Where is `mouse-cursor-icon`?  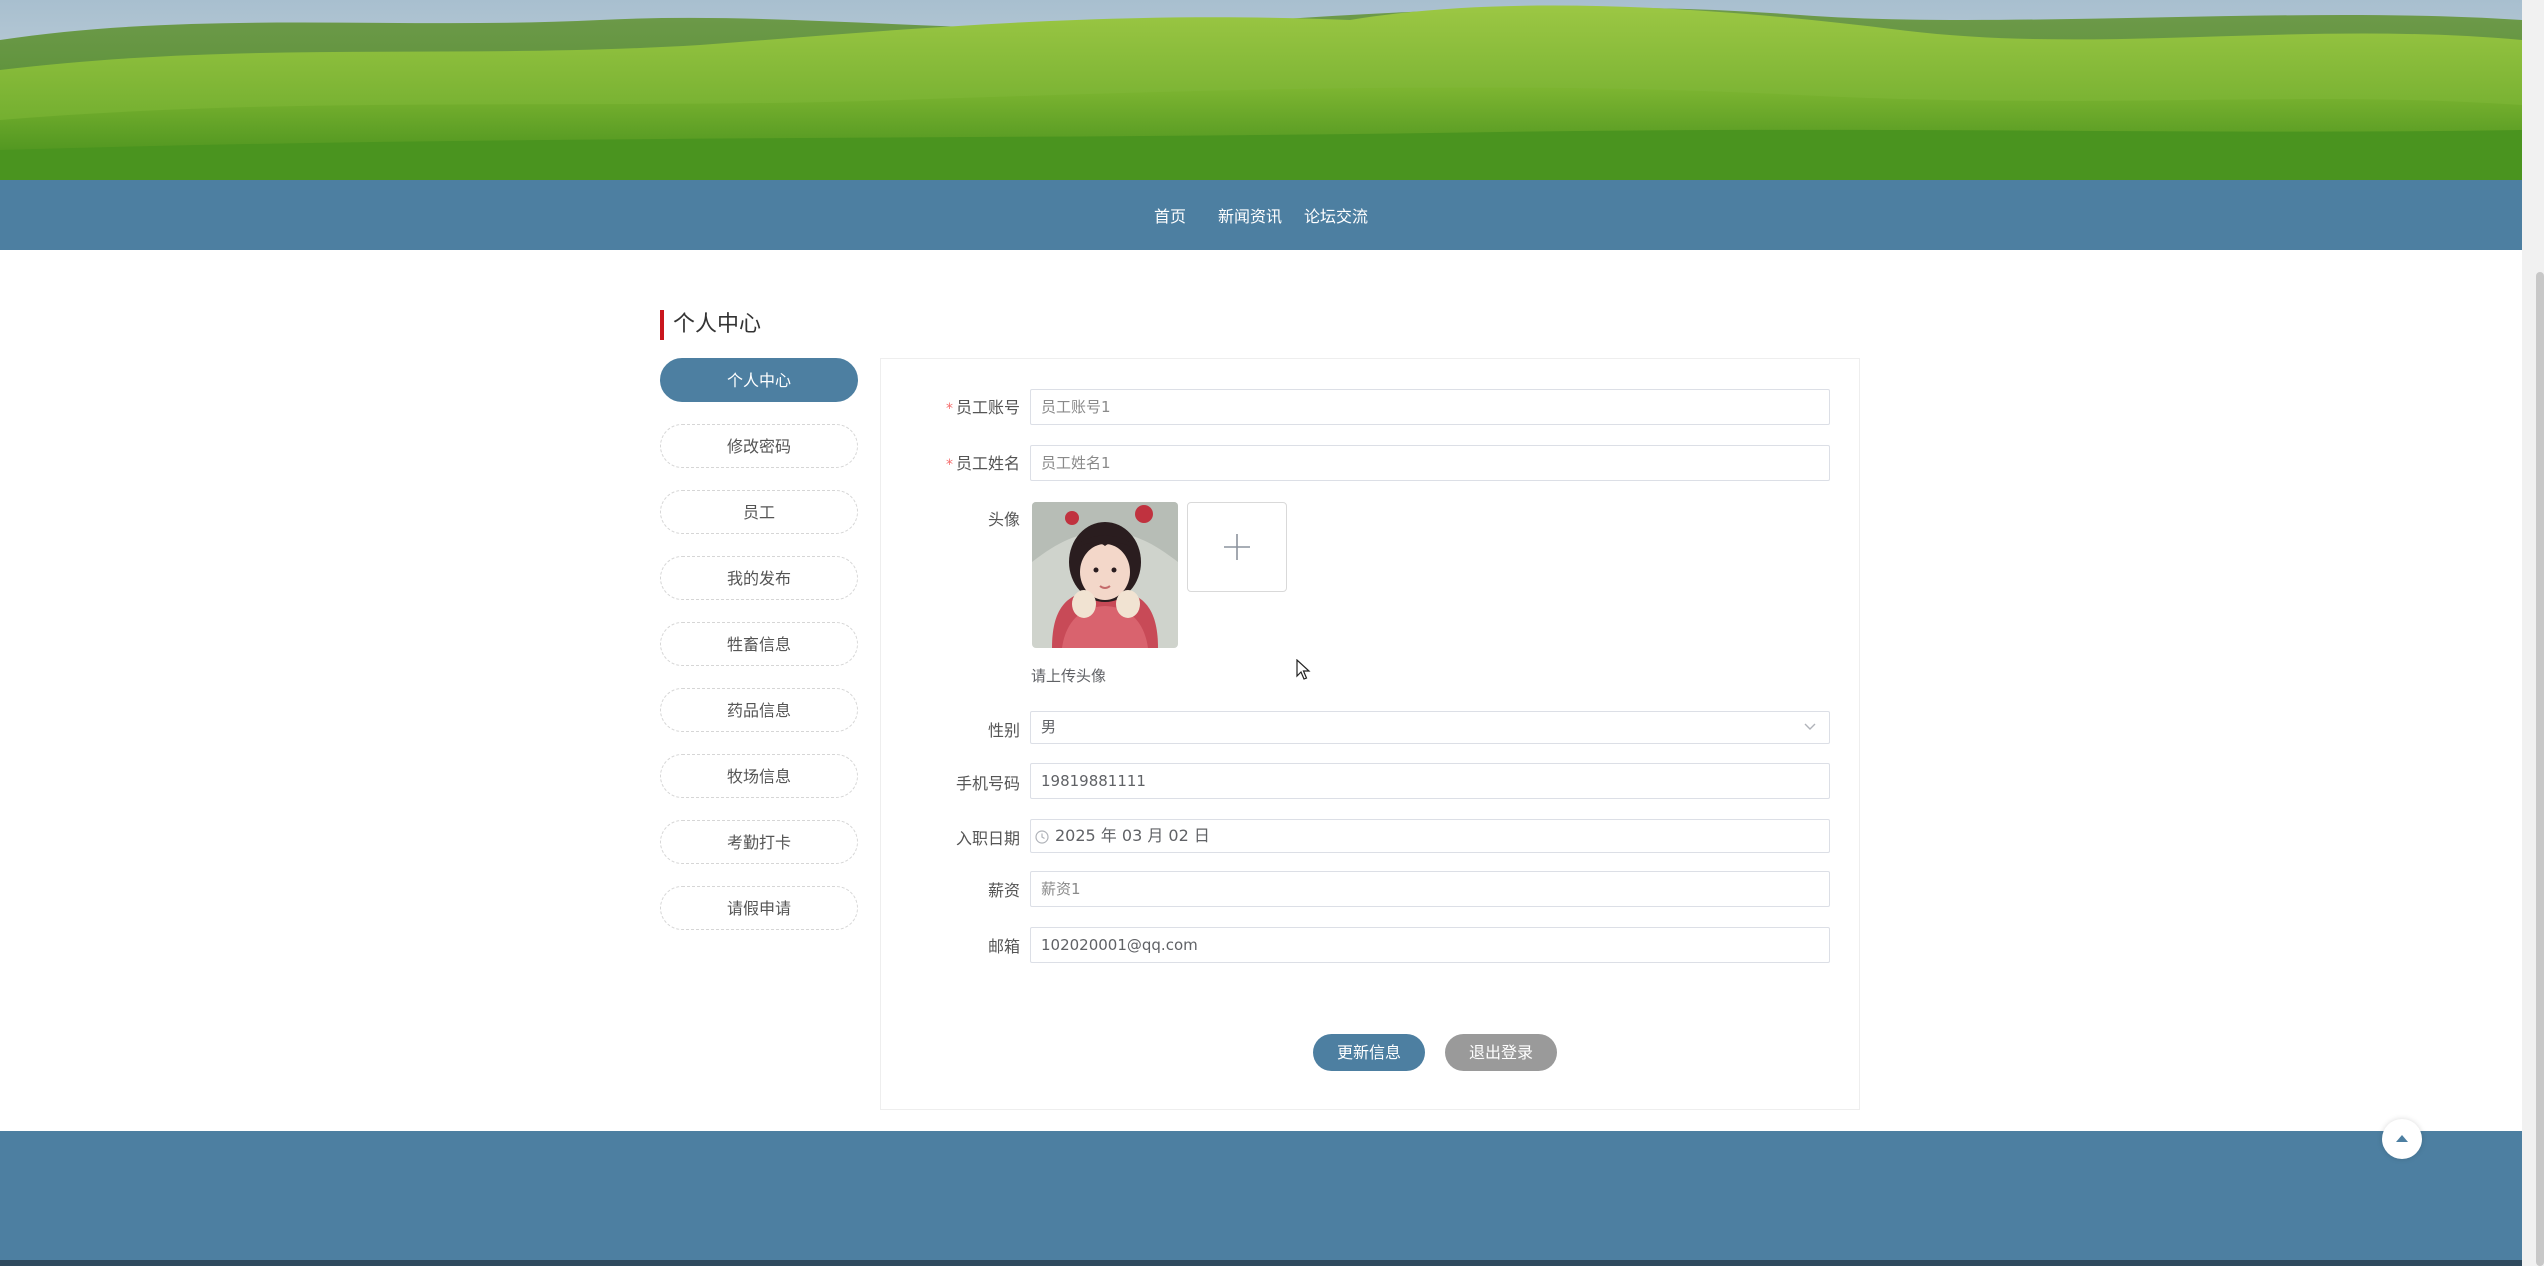 mouse-cursor-icon is located at coordinates (1303, 669).